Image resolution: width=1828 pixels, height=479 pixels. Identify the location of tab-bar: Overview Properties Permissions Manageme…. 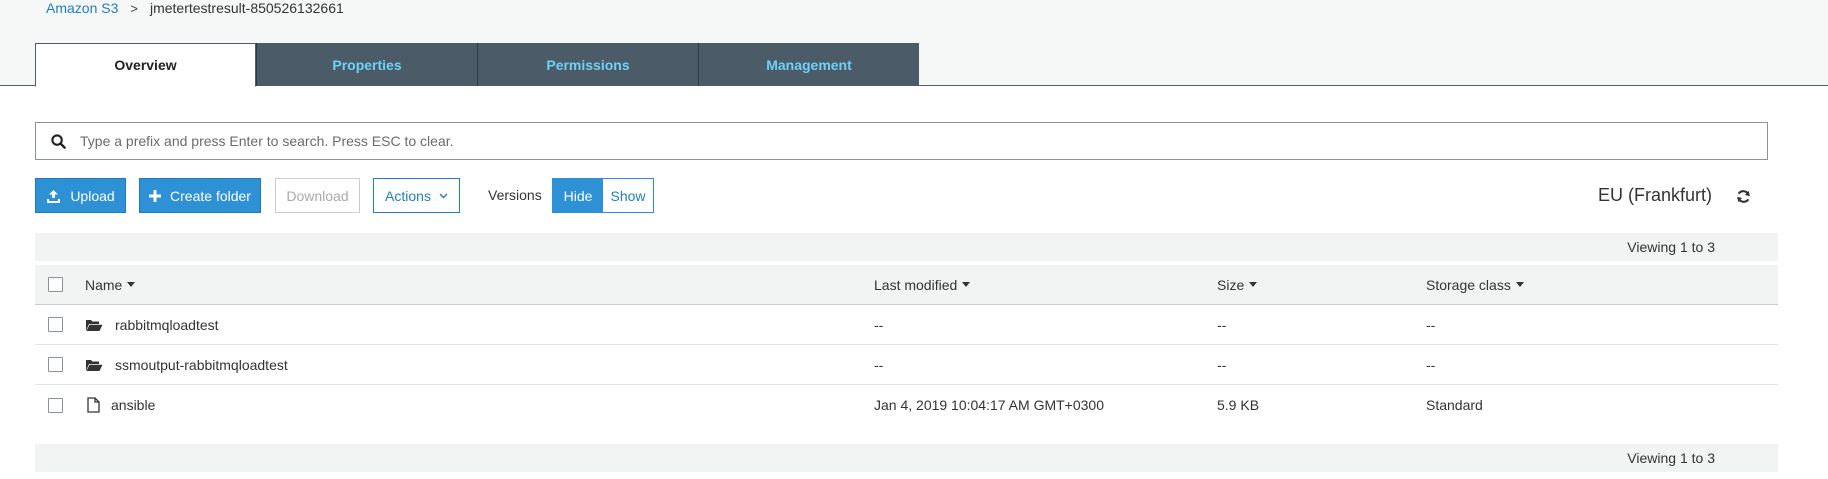
(477, 65).